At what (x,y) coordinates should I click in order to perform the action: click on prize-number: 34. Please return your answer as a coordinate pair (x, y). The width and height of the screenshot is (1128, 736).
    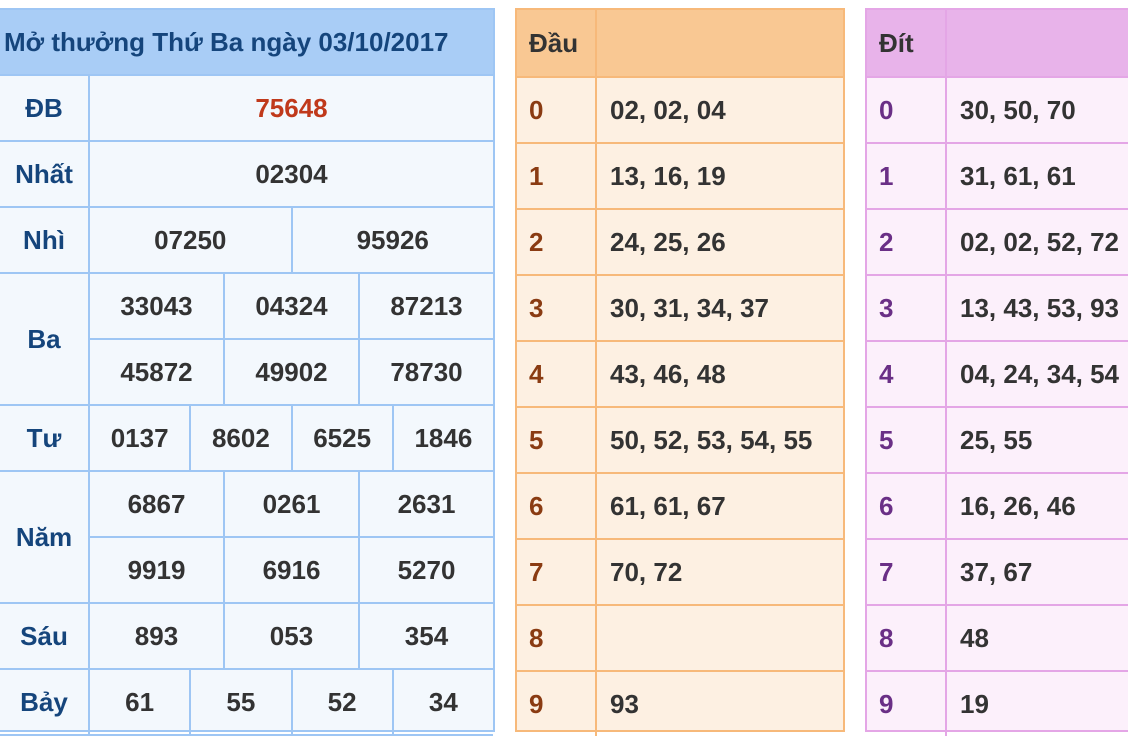
    Looking at the image, I should click on (442, 702).